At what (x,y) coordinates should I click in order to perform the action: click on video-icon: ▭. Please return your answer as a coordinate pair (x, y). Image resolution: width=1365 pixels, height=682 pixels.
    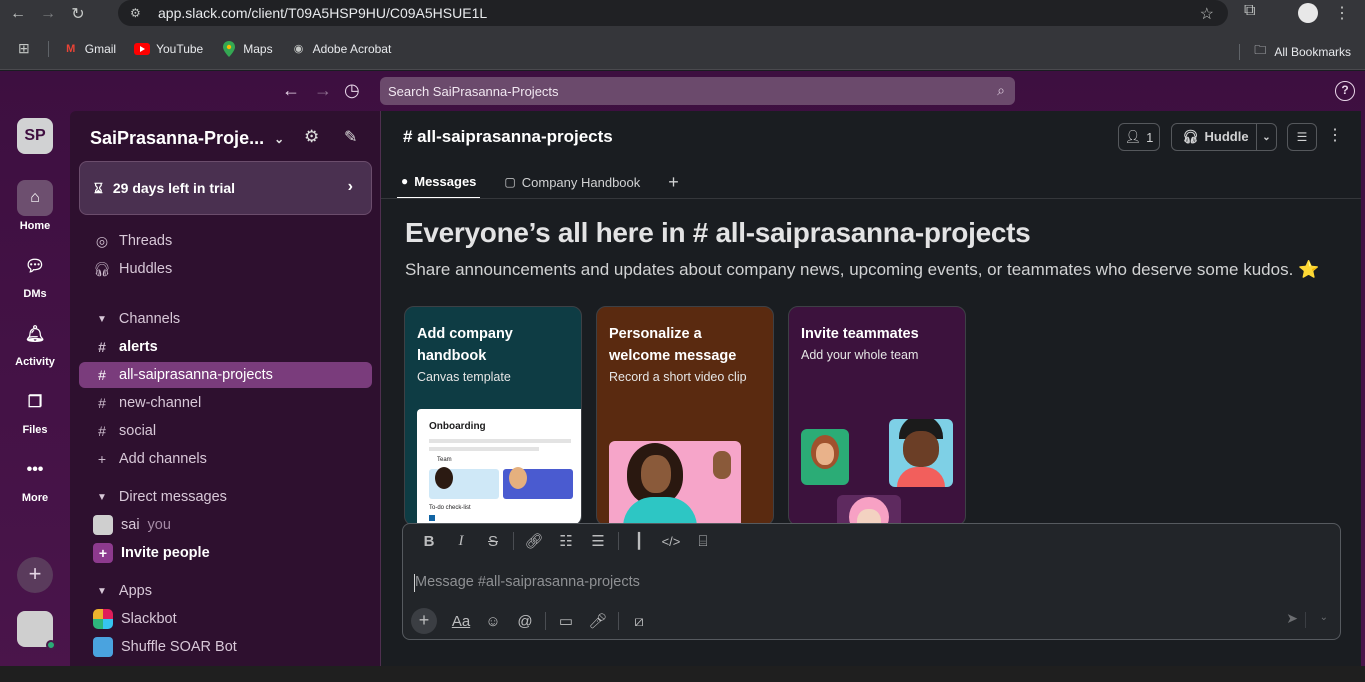
    Looking at the image, I should click on (566, 621).